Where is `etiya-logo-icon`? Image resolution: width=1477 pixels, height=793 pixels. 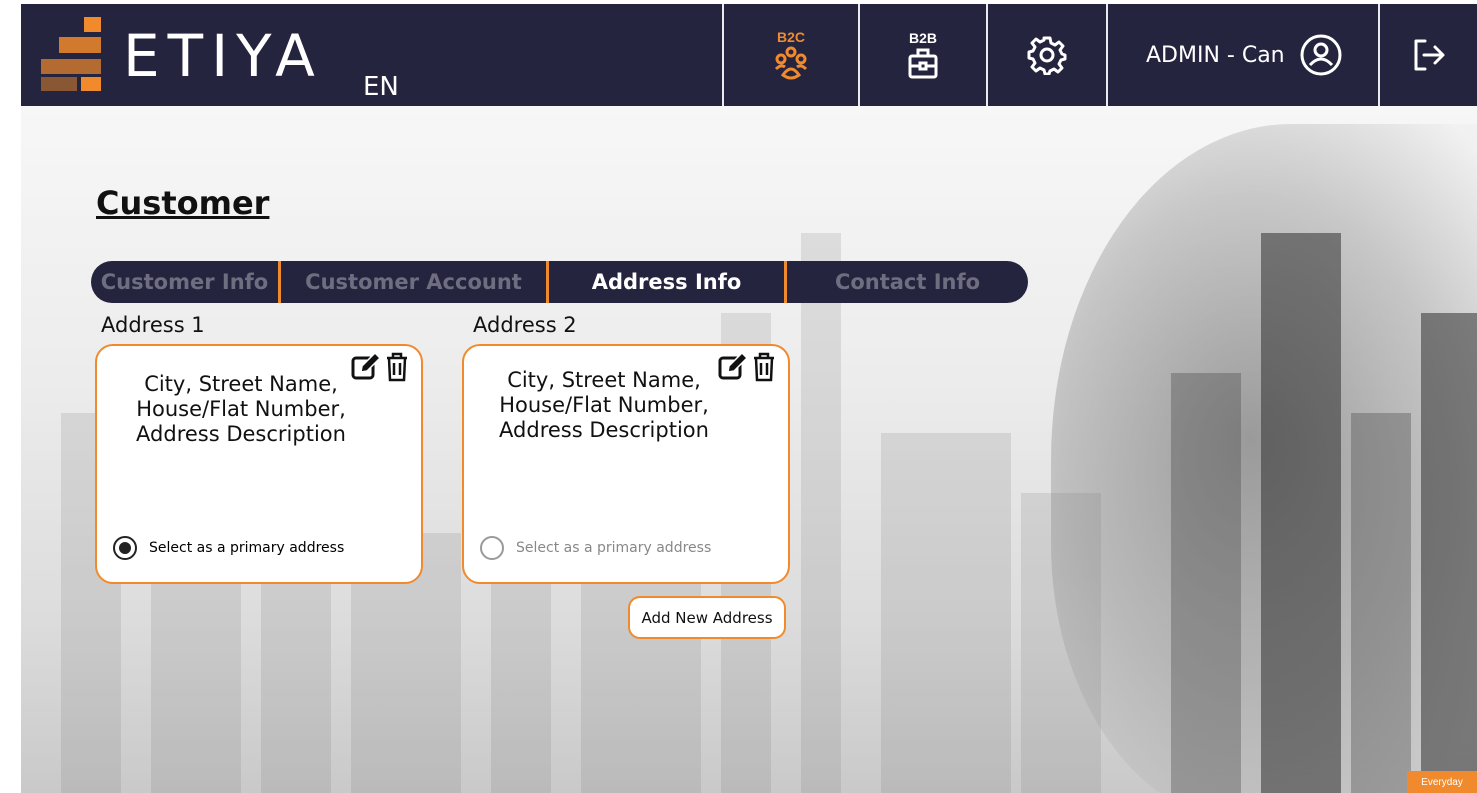 etiya-logo-icon is located at coordinates (71, 54).